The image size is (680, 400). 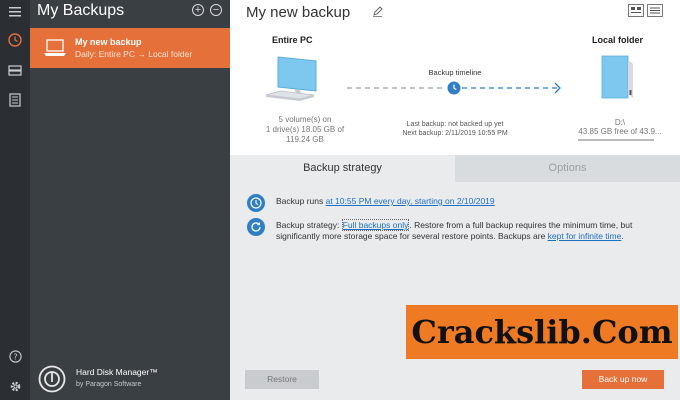 What do you see at coordinates (282, 379) in the screenshot?
I see `restore-button: Restore` at bounding box center [282, 379].